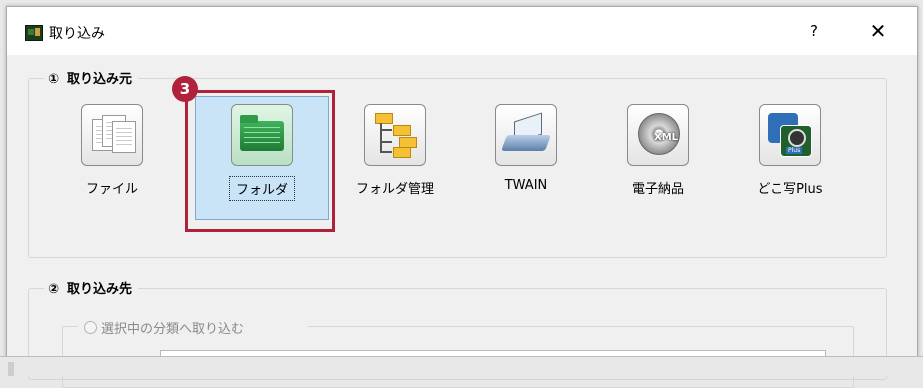 The height and width of the screenshot is (388, 923). Describe the element at coordinates (394, 189) in the screenshot. I see `source-folder-management-label: フォルダ管理` at that location.